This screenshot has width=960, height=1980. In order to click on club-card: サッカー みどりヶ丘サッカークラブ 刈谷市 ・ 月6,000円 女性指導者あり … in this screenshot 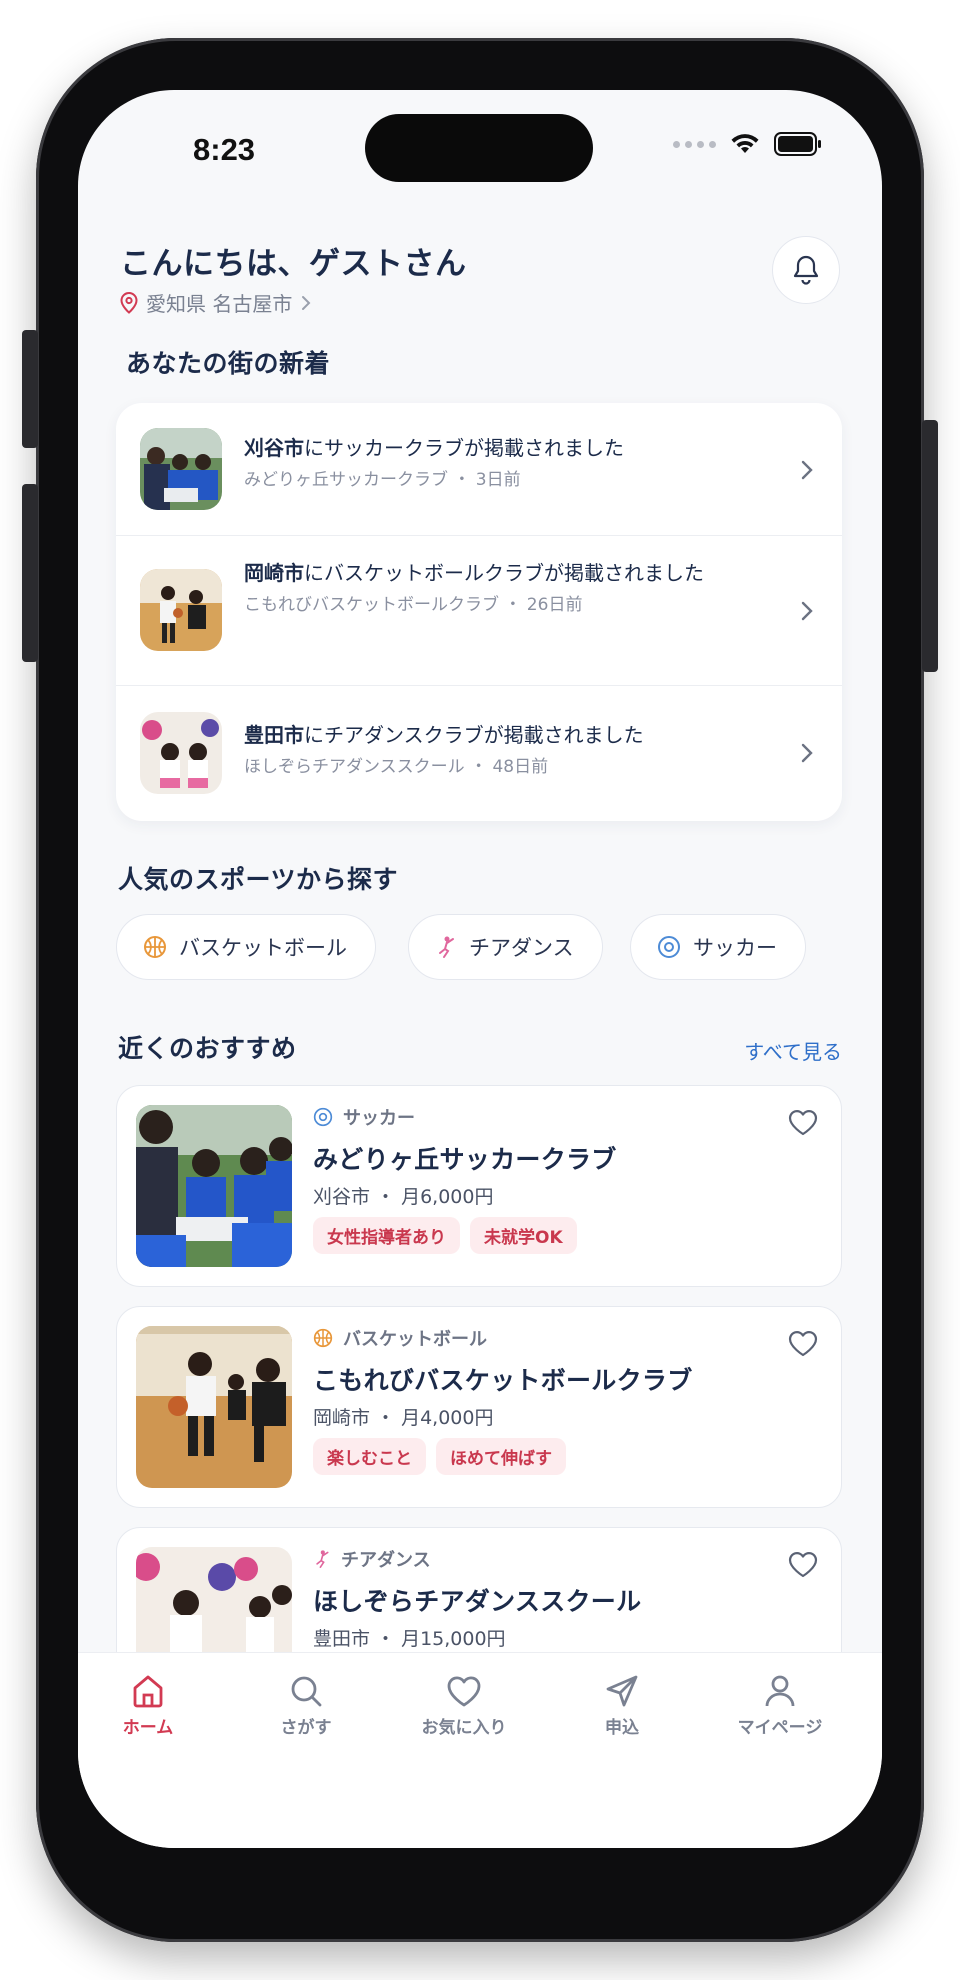, I will do `click(479, 1186)`.